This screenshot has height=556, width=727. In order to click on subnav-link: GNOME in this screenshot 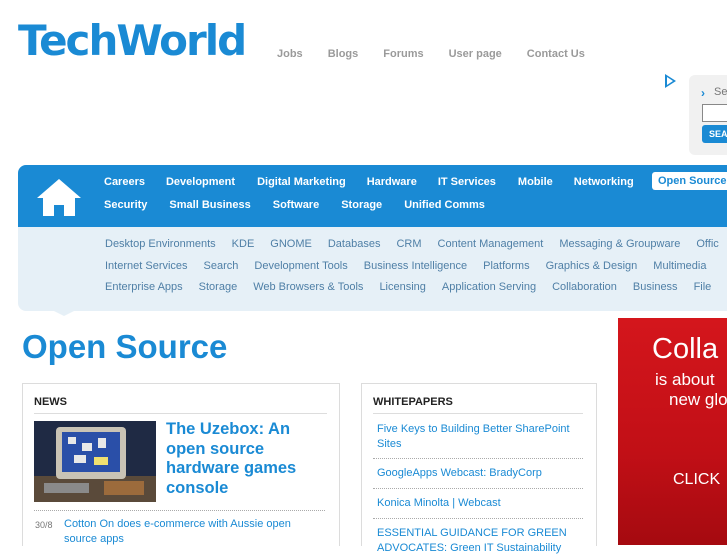, I will do `click(291, 244)`.